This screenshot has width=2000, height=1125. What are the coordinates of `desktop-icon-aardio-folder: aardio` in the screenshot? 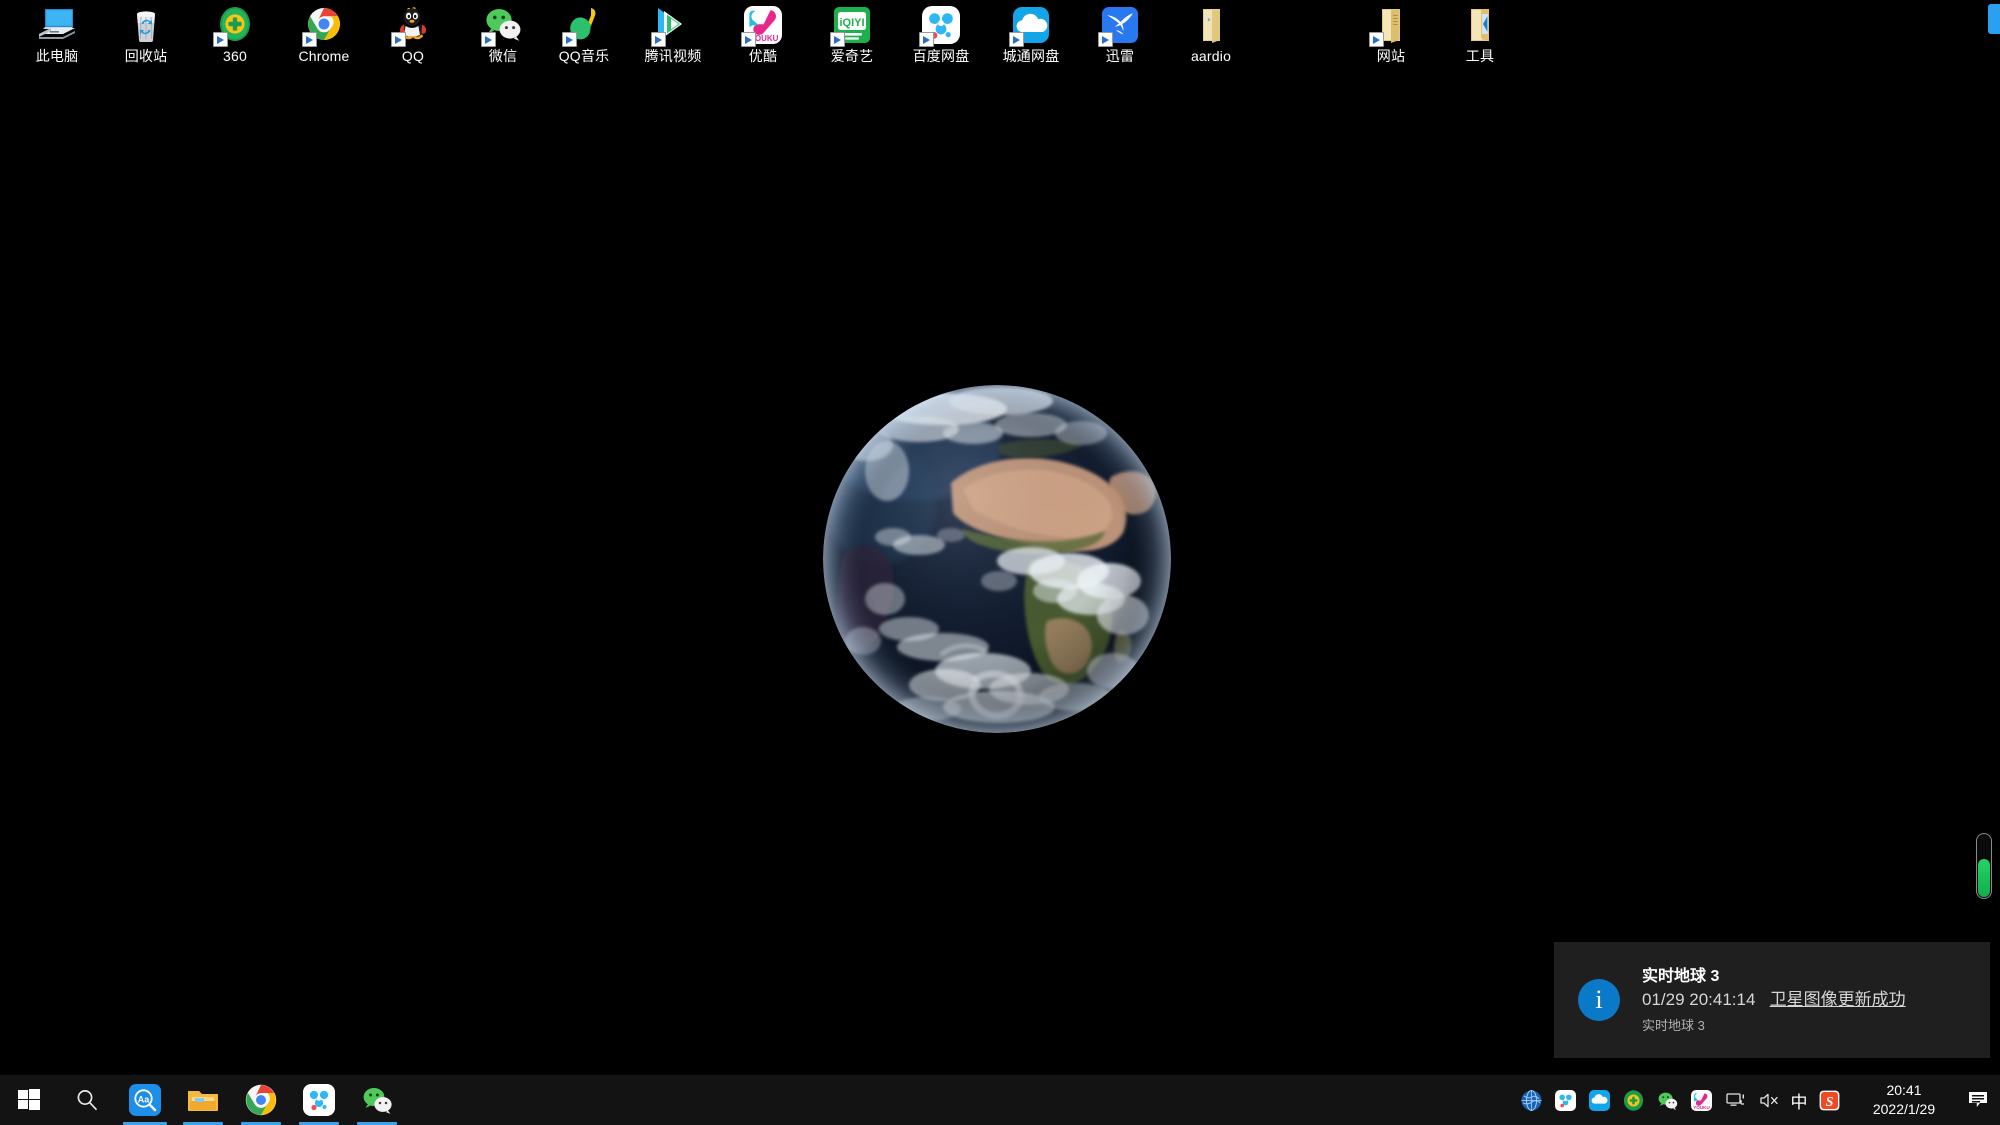 It's located at (1211, 34).